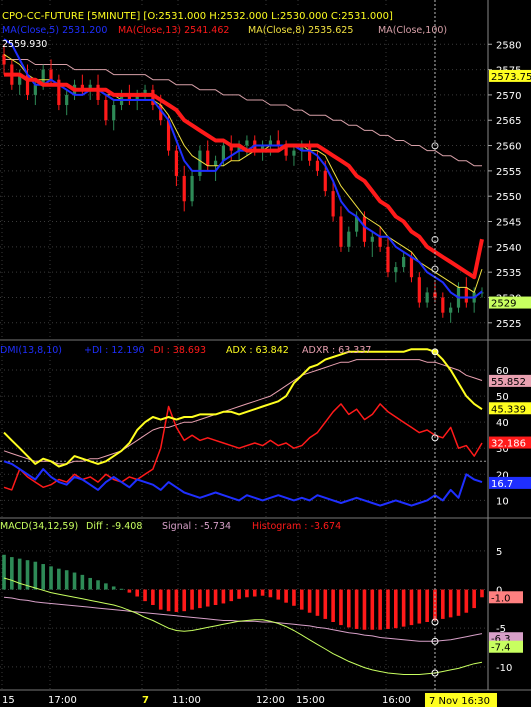  Describe the element at coordinates (508, 248) in the screenshot. I see `price-tick-label: 2540` at that location.